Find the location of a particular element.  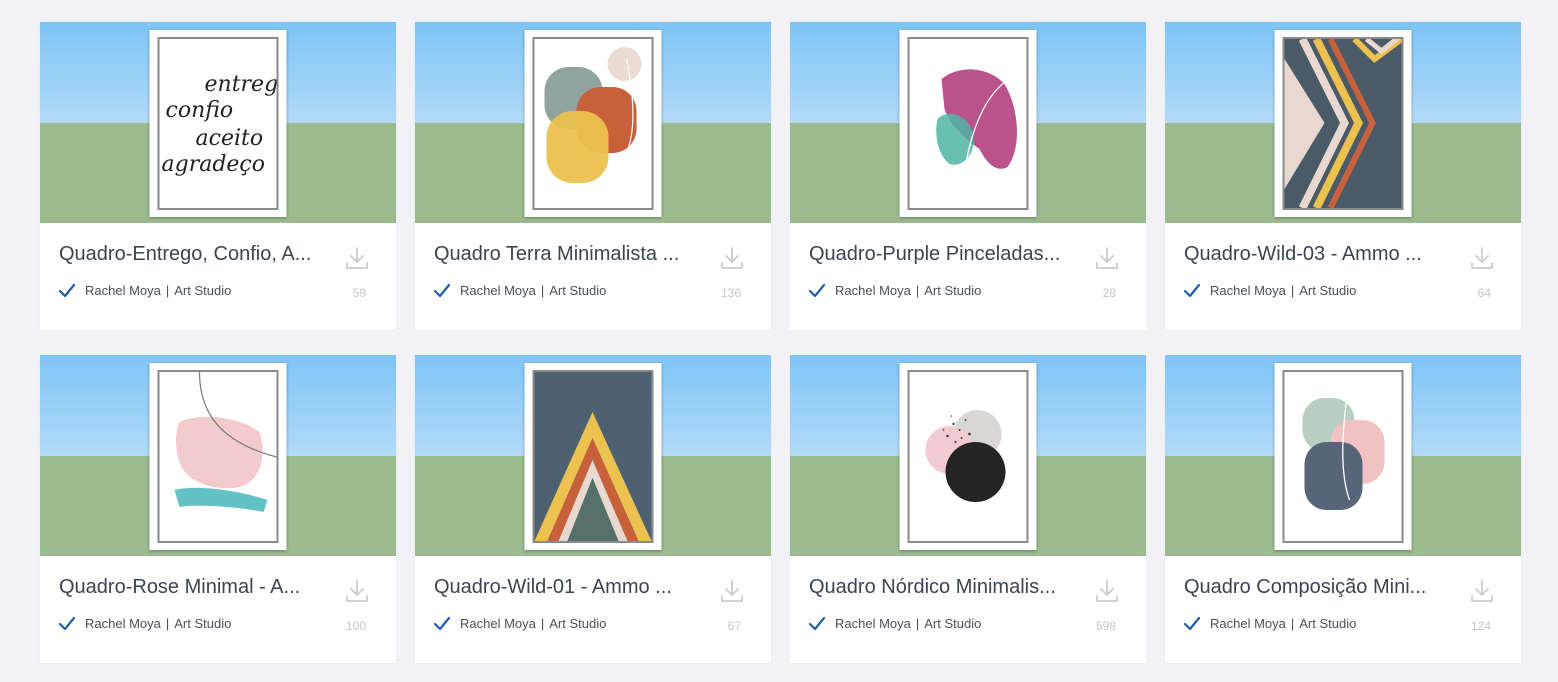

rose-artwork is located at coordinates (225, 442).